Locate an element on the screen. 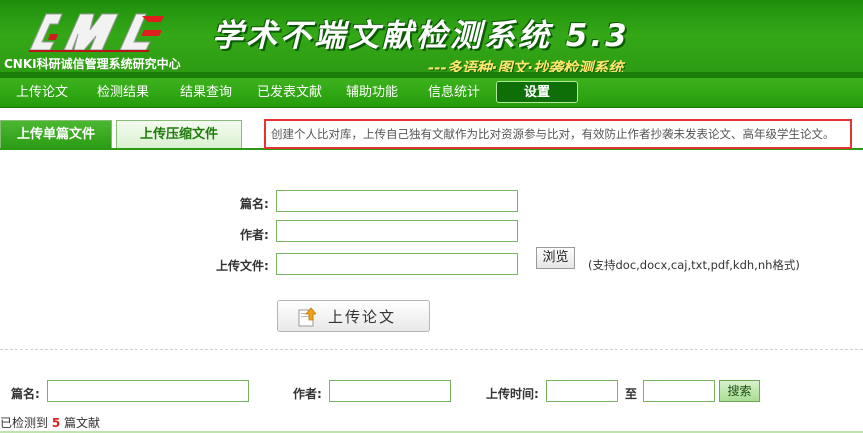 This screenshot has width=863, height=433. nav-aux-functions: 辅助功能 is located at coordinates (372, 93).